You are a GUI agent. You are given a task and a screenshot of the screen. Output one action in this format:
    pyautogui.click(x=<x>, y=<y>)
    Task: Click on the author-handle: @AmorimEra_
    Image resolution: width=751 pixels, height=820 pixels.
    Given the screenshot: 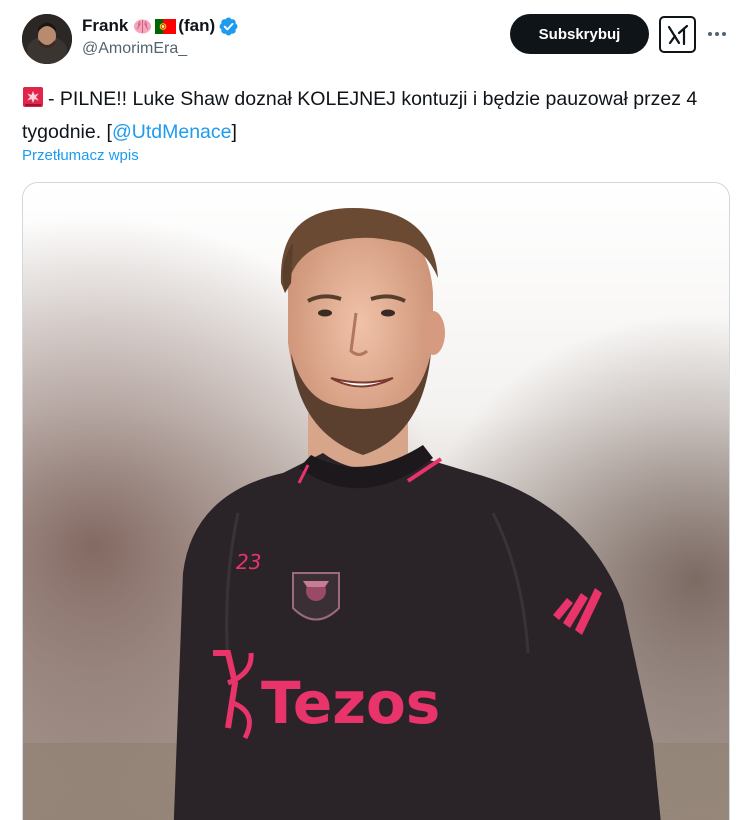 What is the action you would take?
    pyautogui.click(x=134, y=49)
    